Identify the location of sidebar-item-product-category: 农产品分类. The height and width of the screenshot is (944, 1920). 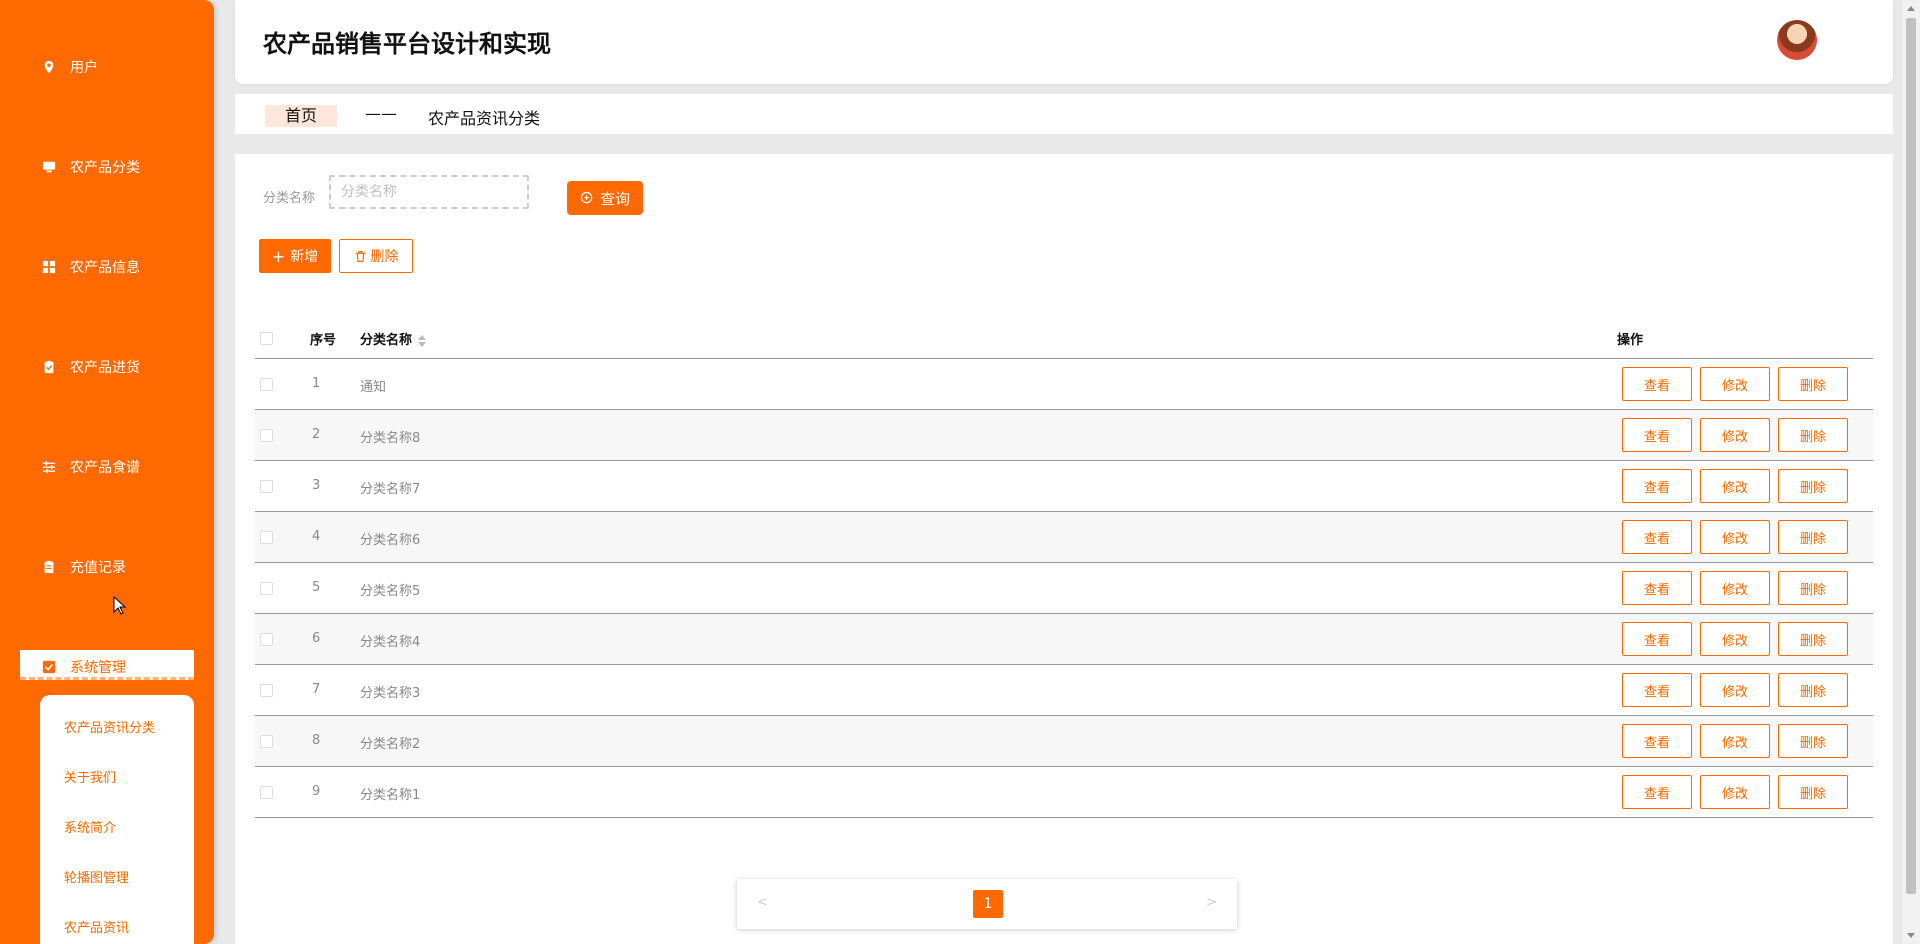
(91, 167).